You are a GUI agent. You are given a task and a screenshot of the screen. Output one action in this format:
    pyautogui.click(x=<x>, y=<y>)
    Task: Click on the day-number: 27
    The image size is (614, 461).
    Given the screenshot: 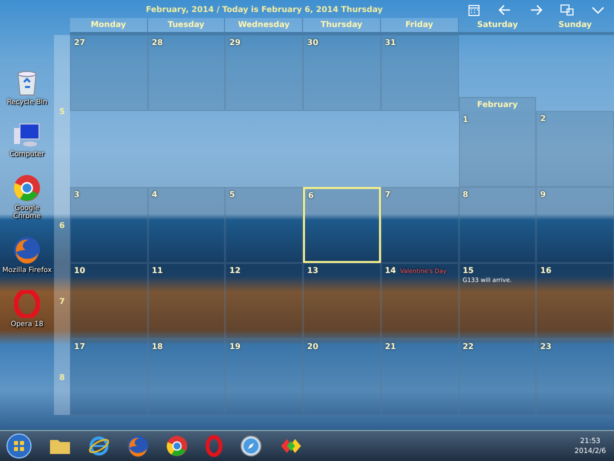 What is the action you would take?
    pyautogui.click(x=80, y=42)
    